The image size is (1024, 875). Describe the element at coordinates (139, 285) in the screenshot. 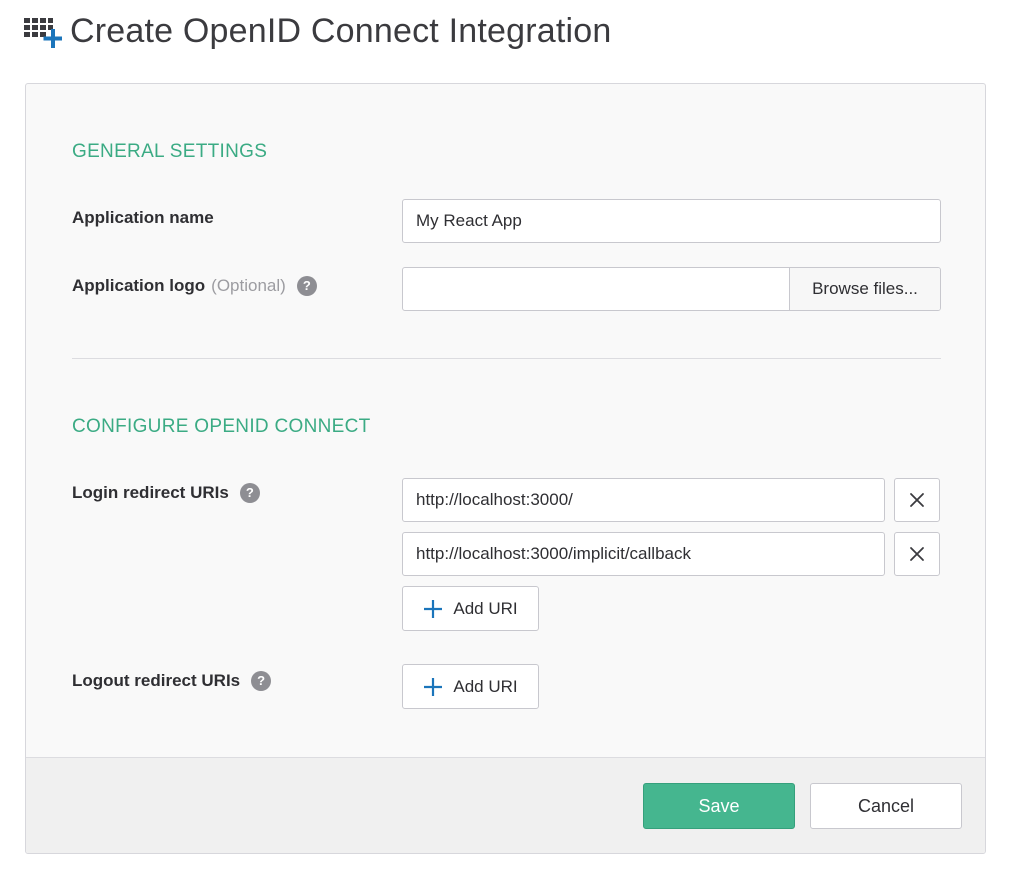

I see `application-logo-label-text: Application logo` at that location.